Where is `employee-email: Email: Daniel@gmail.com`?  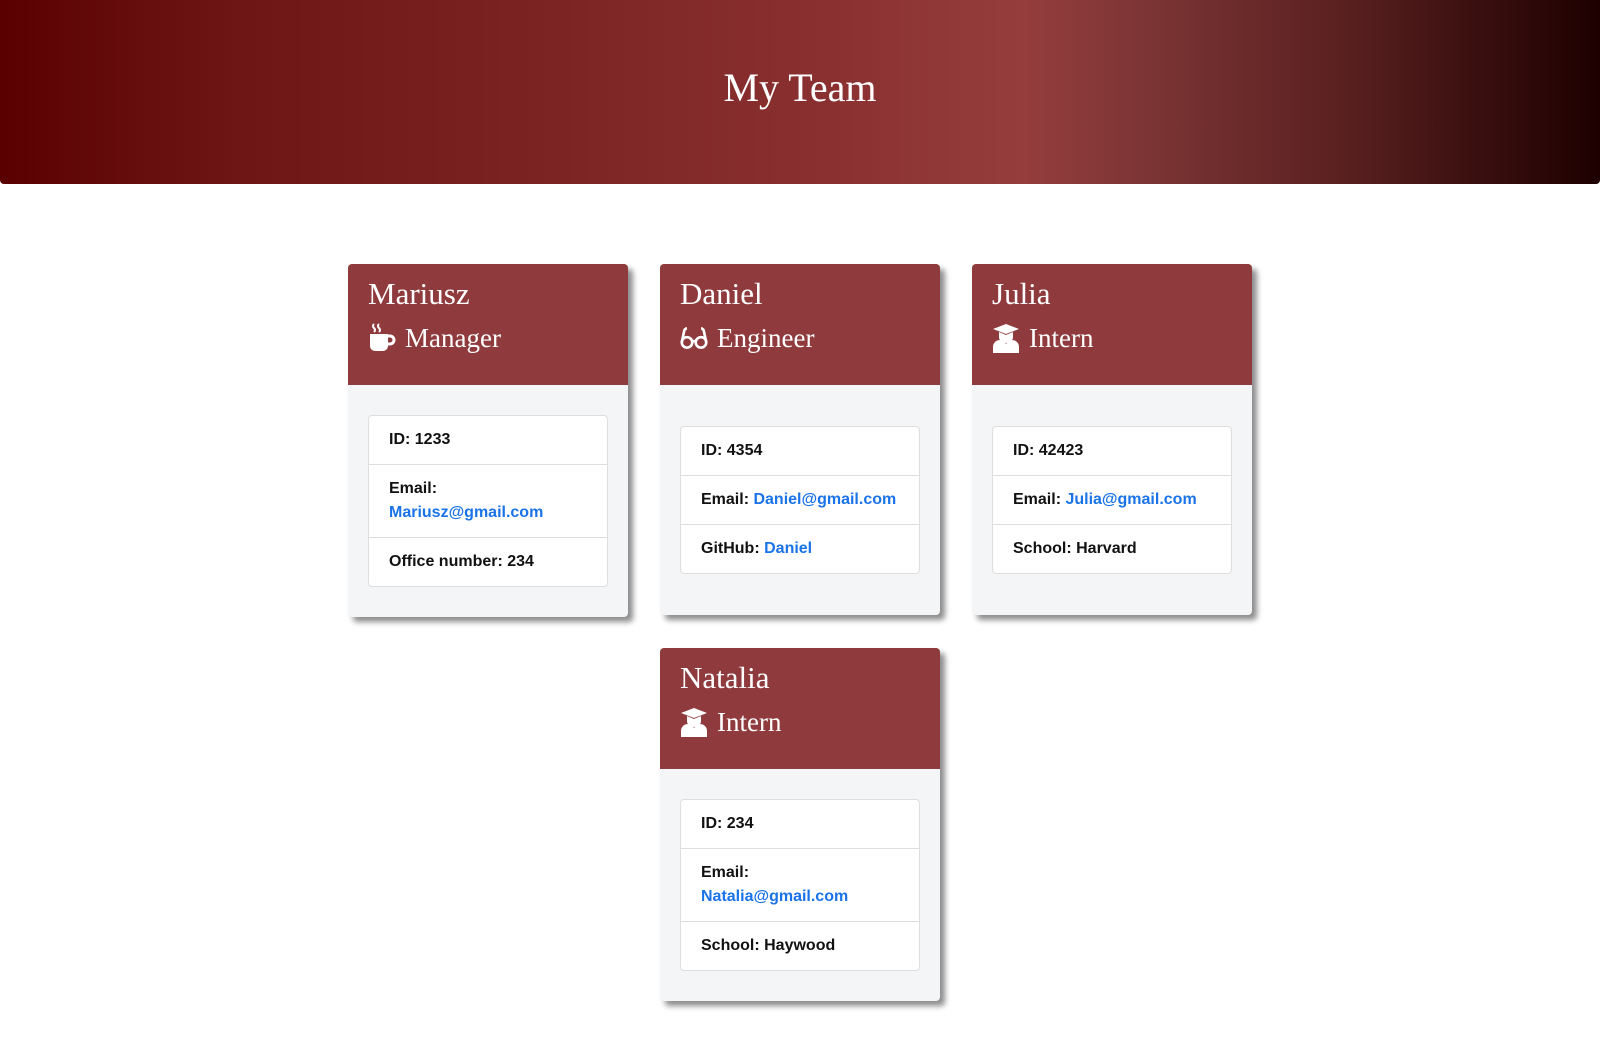 employee-email: Email: Daniel@gmail.com is located at coordinates (800, 499).